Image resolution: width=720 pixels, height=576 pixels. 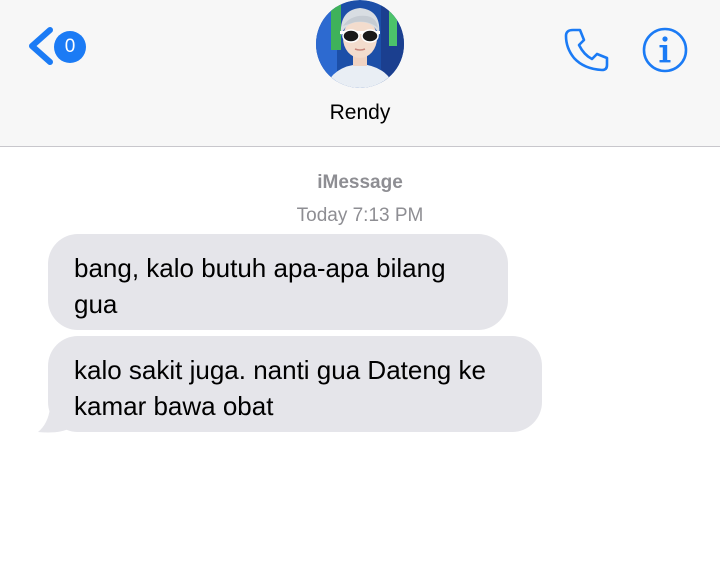 I want to click on phone-icon, so click(x=586, y=50).